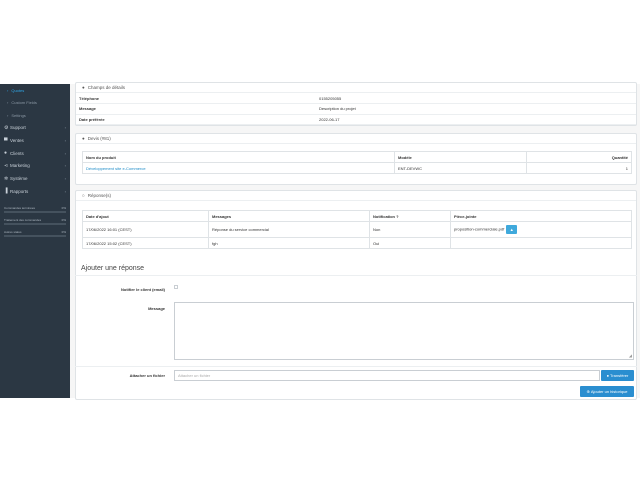  I want to click on panel-title: Champs de détails, so click(106, 87).